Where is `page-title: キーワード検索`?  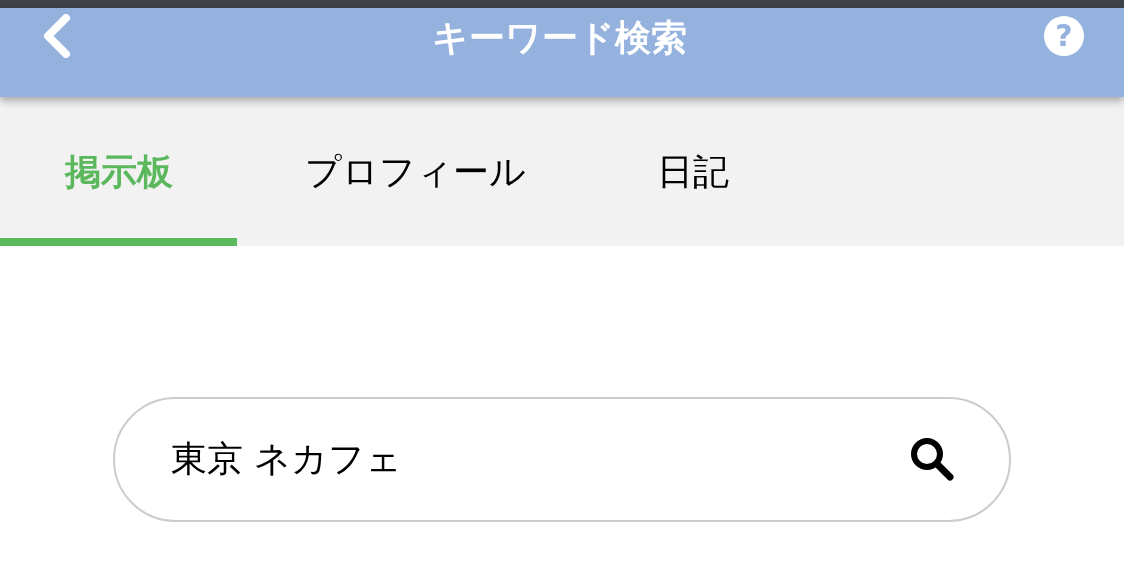 page-title: キーワード検索 is located at coordinates (559, 37).